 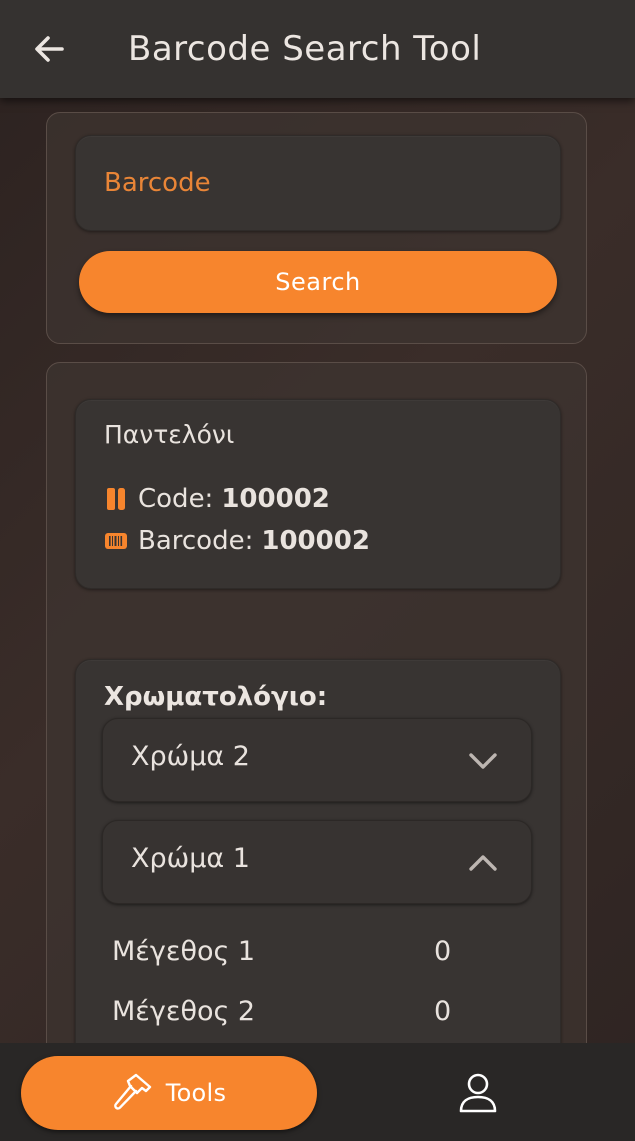 I want to click on product-name: Παντελόνι, so click(x=169, y=434).